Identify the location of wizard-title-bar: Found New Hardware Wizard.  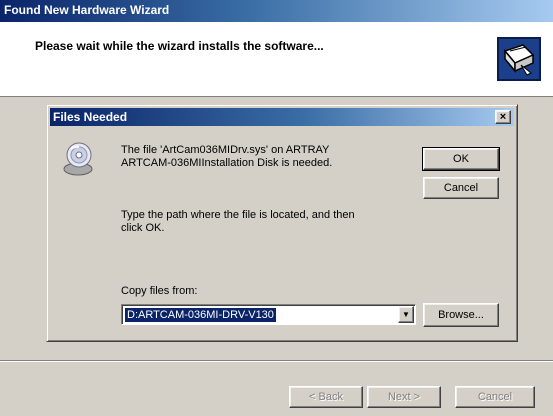
(276, 11).